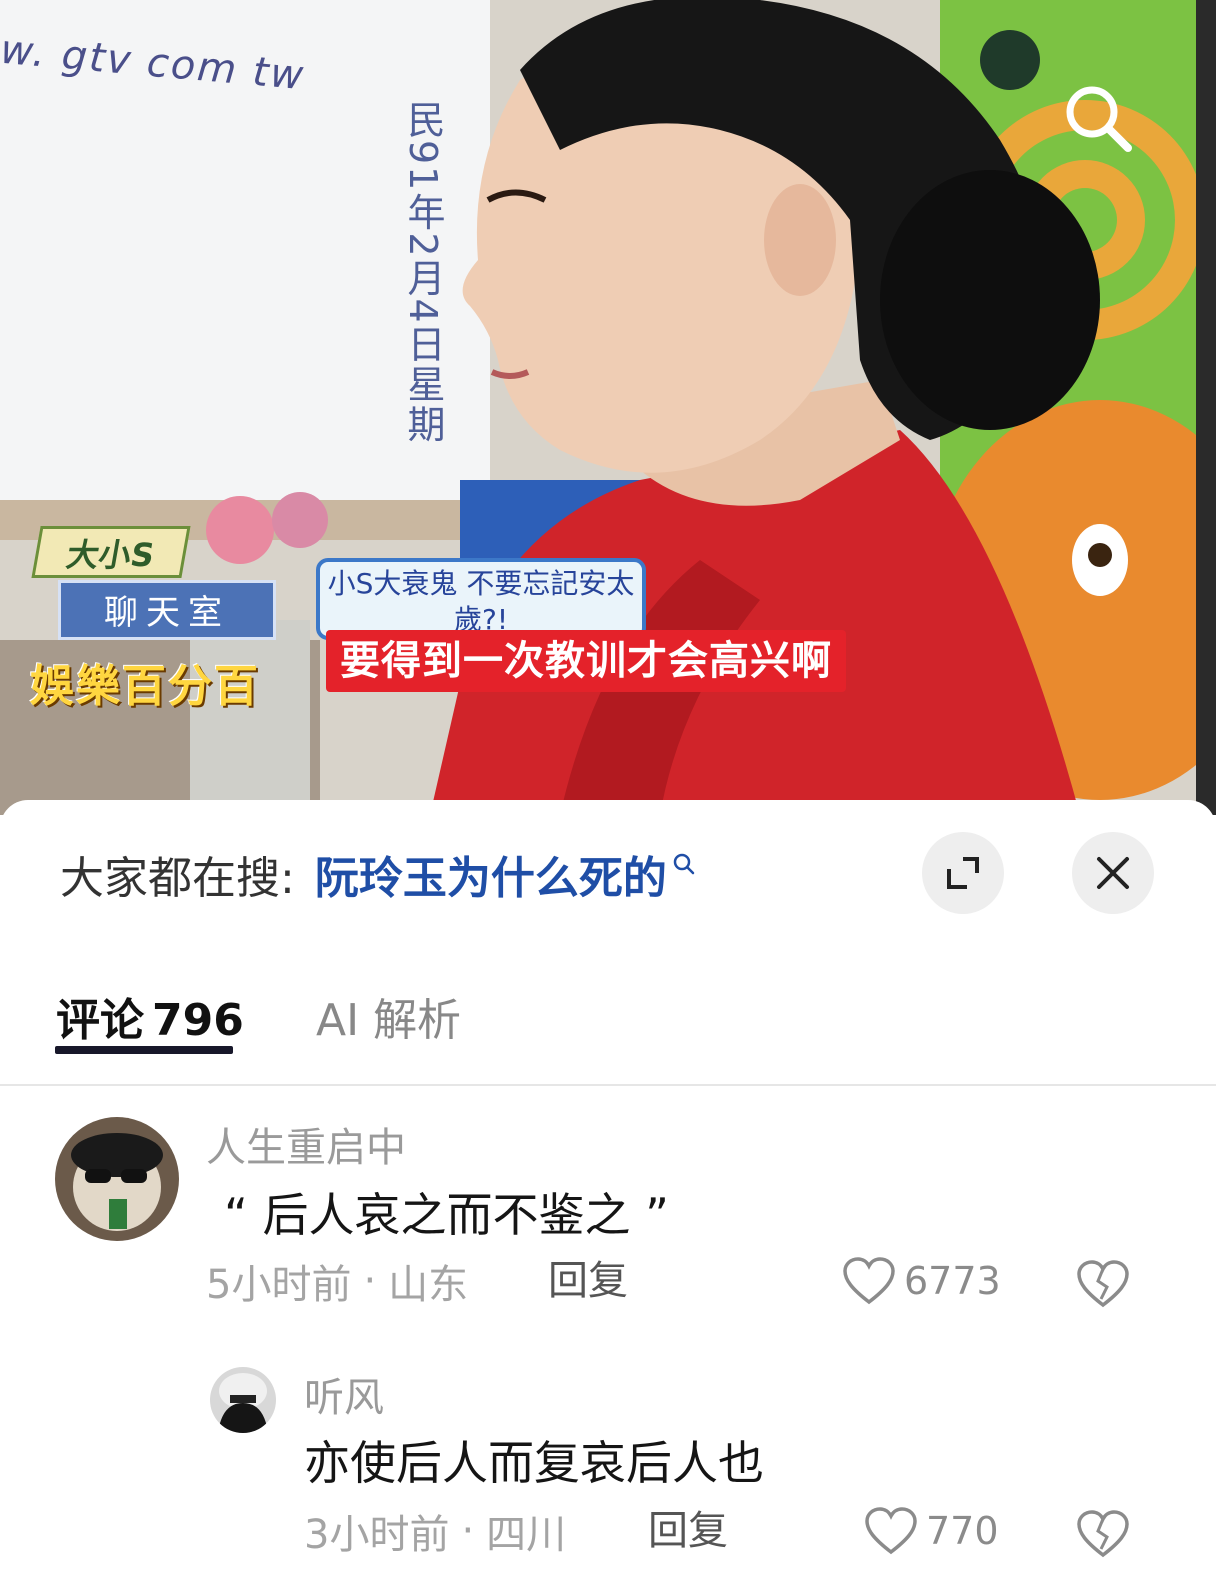 The image size is (1216, 1594). I want to click on comment-time: 5小时前, so click(279, 1285).